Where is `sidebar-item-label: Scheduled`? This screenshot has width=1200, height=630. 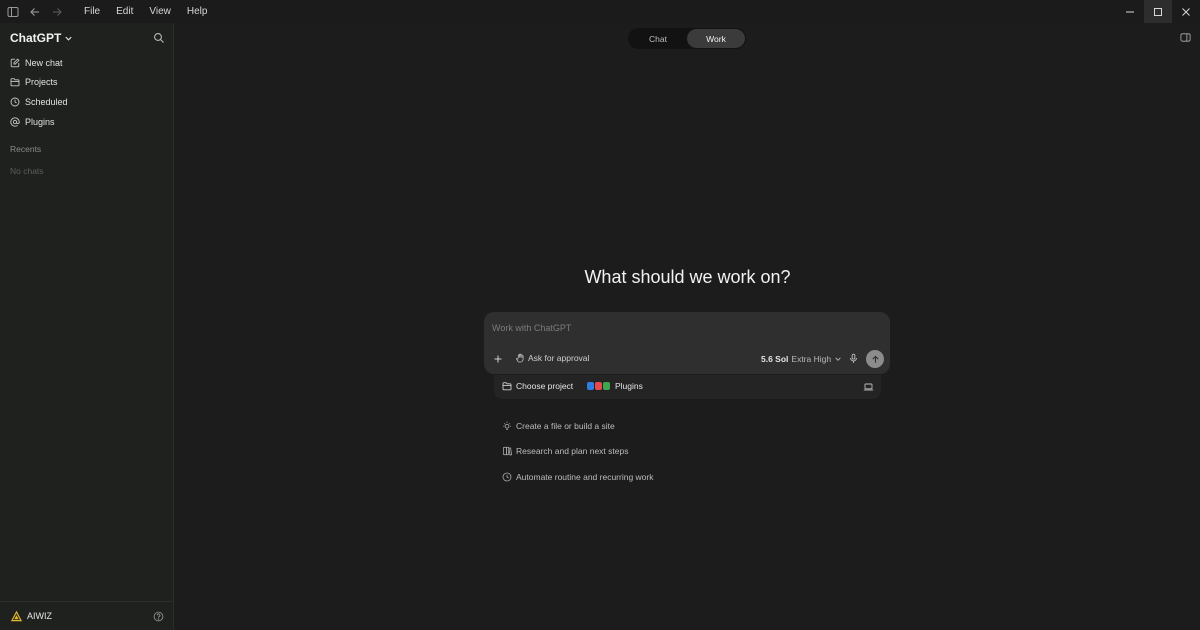
sidebar-item-label: Scheduled is located at coordinates (46, 101).